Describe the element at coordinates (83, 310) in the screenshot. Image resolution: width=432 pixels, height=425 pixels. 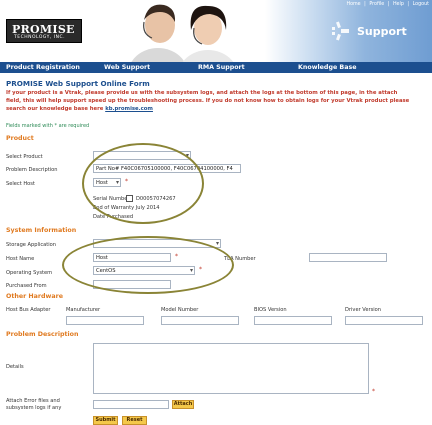
I see `col-manufacturer: Manufacturer` at that location.